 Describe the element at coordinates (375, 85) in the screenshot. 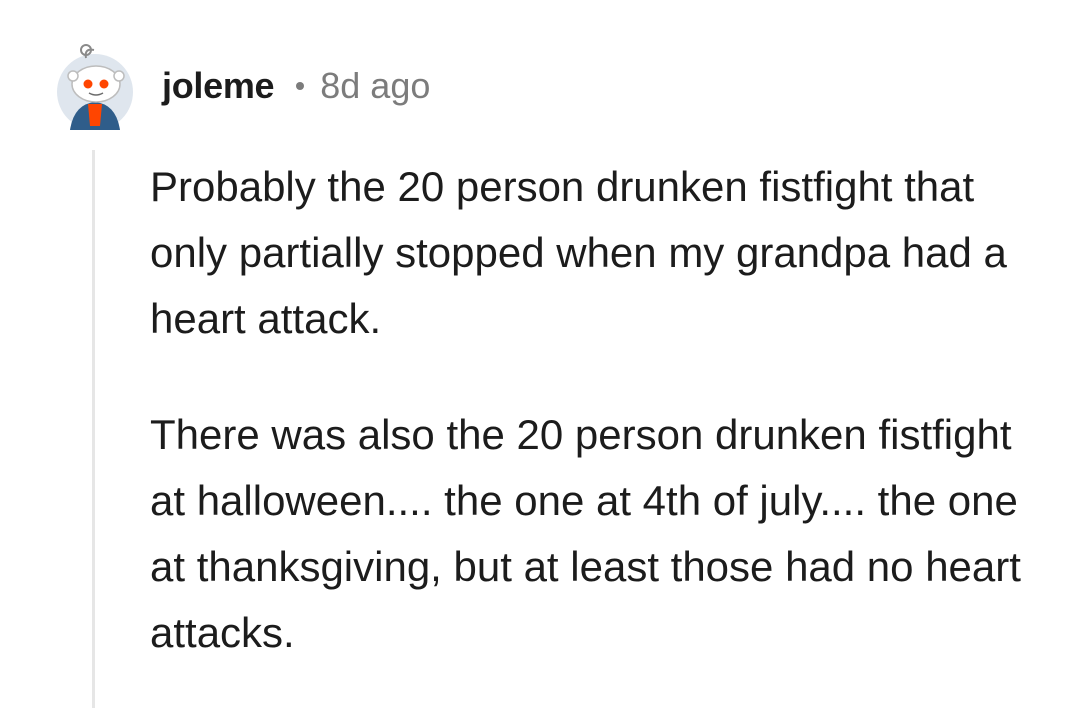

I see `comment-timestamp: 8d ago` at that location.